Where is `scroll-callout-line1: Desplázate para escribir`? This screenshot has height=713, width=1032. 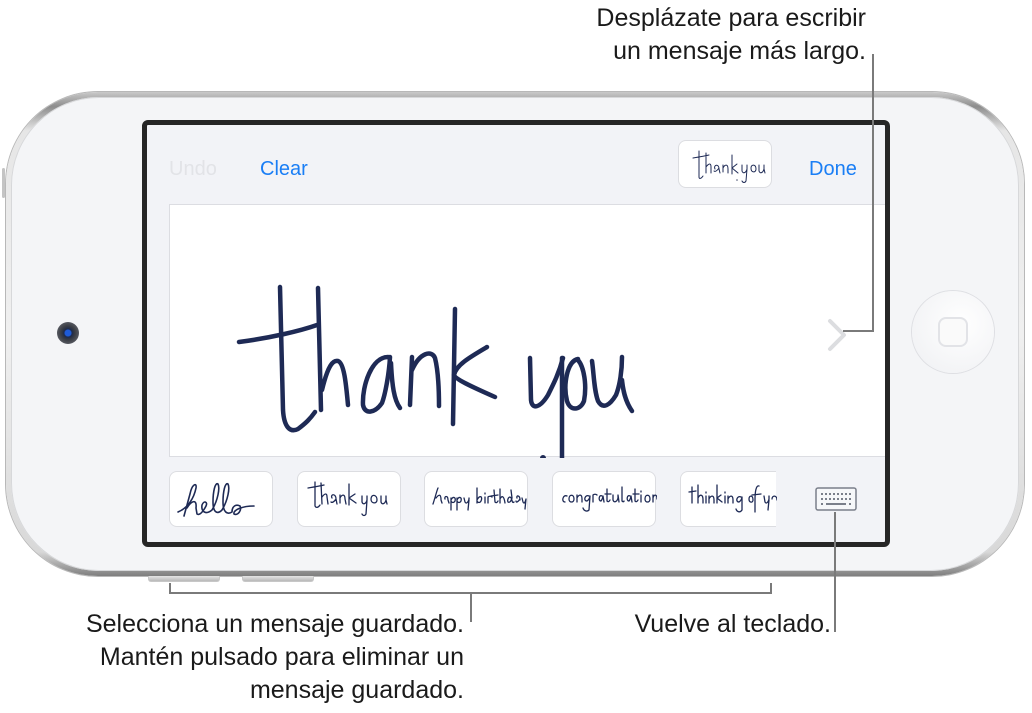 scroll-callout-line1: Desplázate para escribir is located at coordinates (731, 18).